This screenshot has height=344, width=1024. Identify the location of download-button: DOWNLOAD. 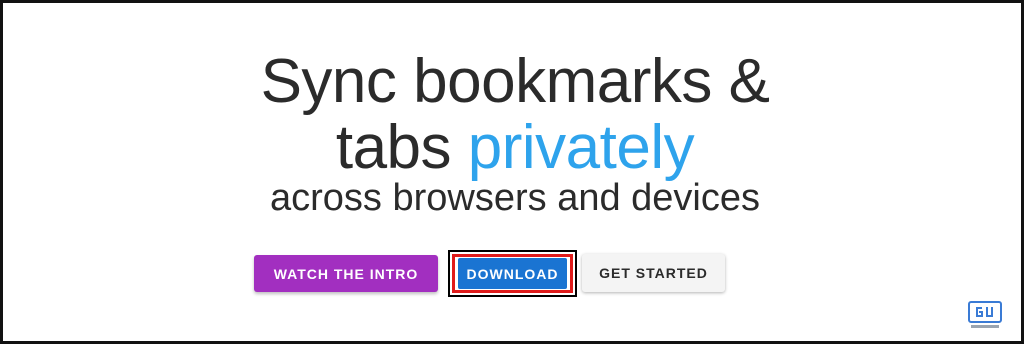
(512, 273).